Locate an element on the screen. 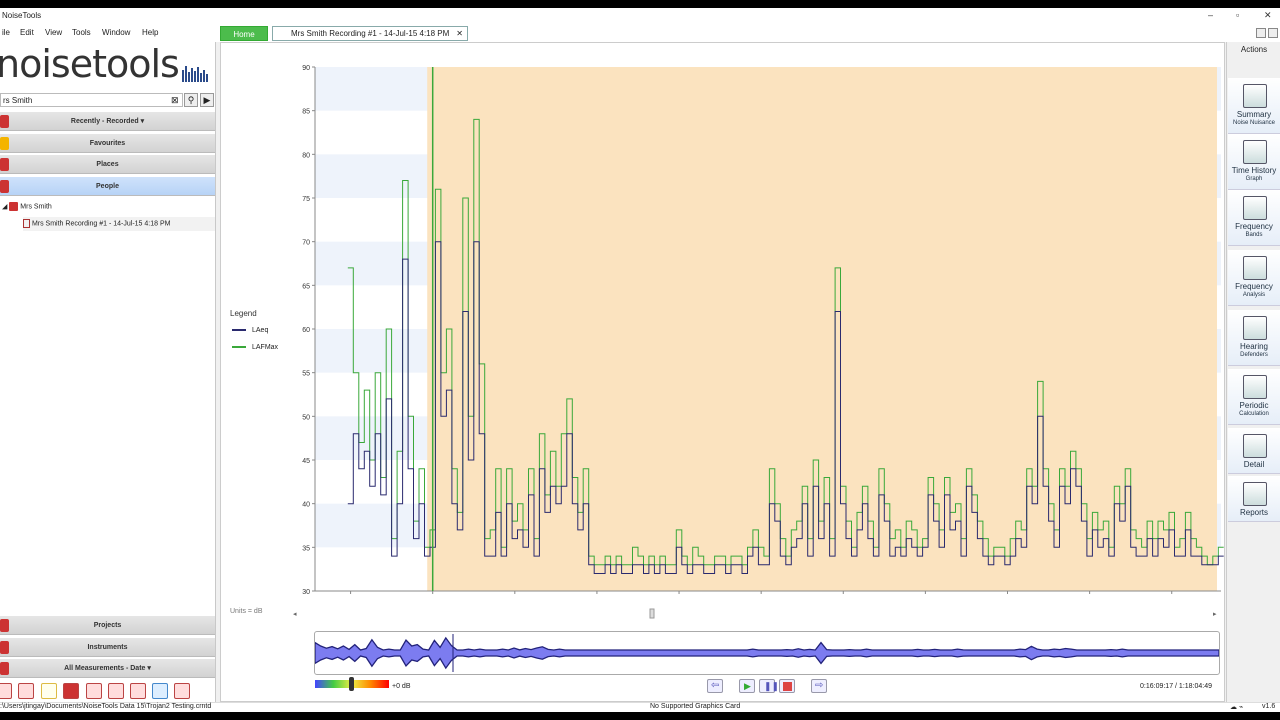  section-projects-label: Projects is located at coordinates (107, 625).